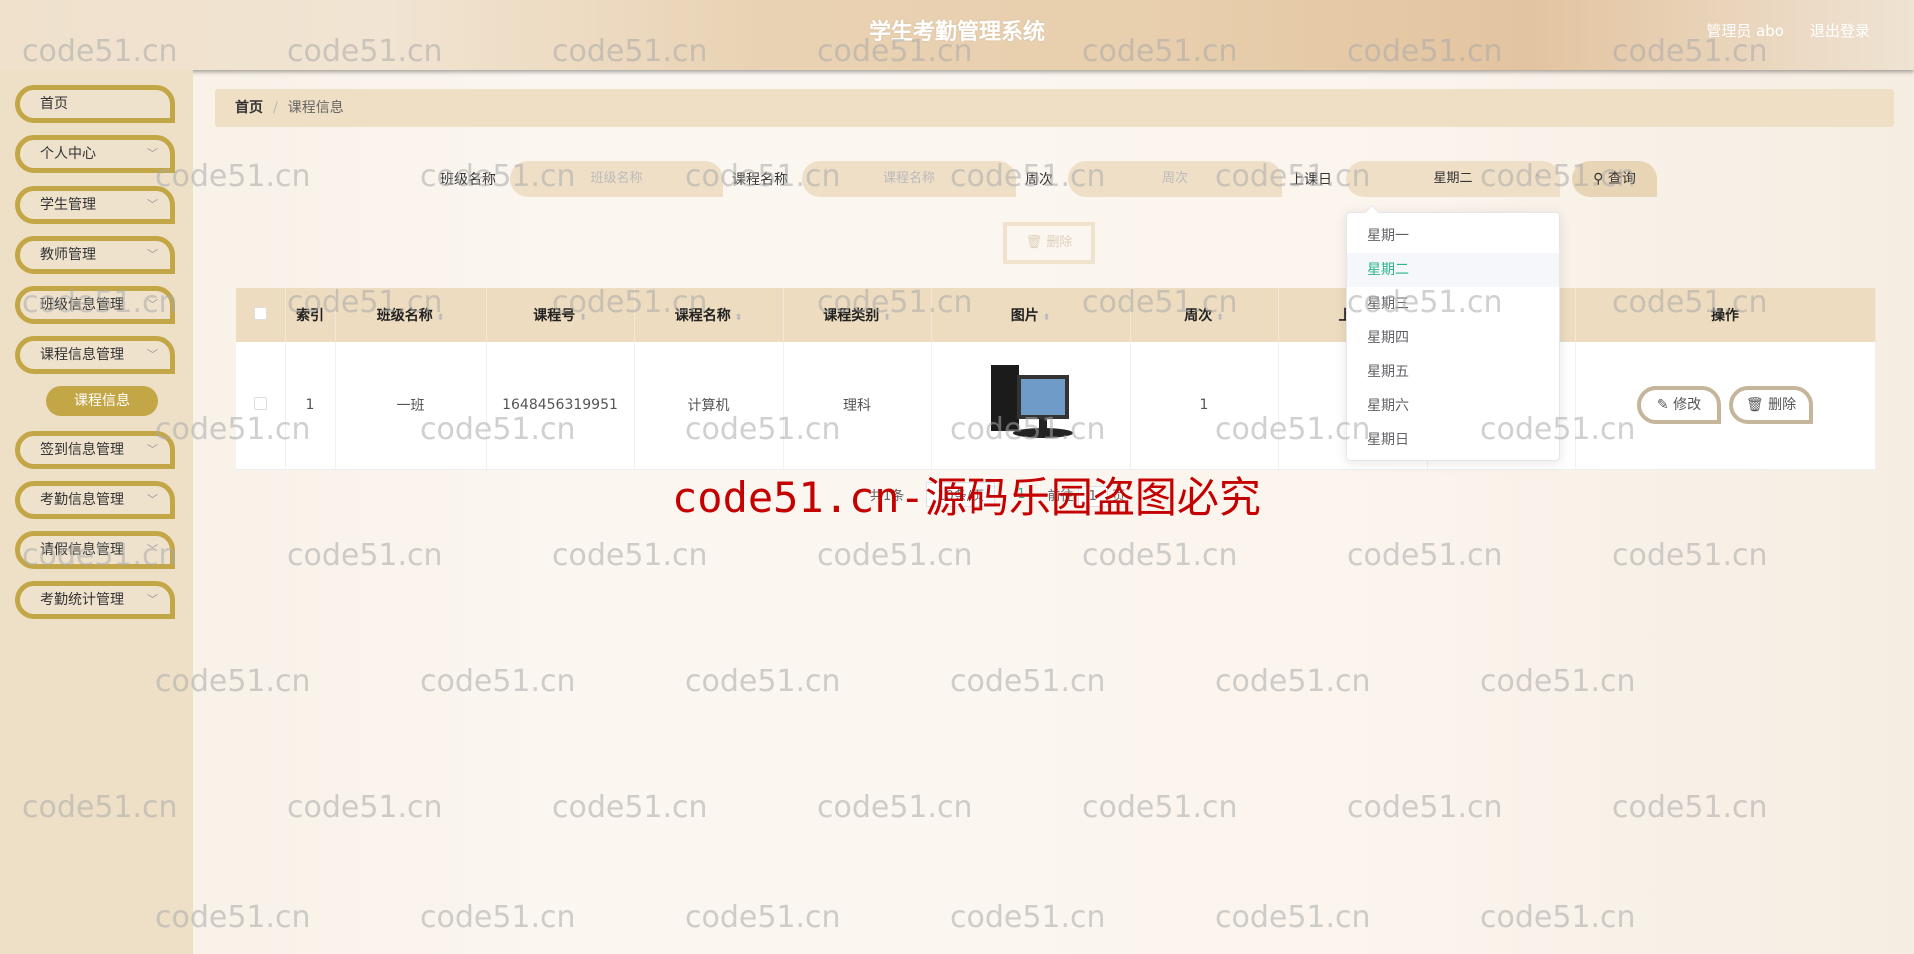  I want to click on edit-icon: ✎, so click(1662, 405).